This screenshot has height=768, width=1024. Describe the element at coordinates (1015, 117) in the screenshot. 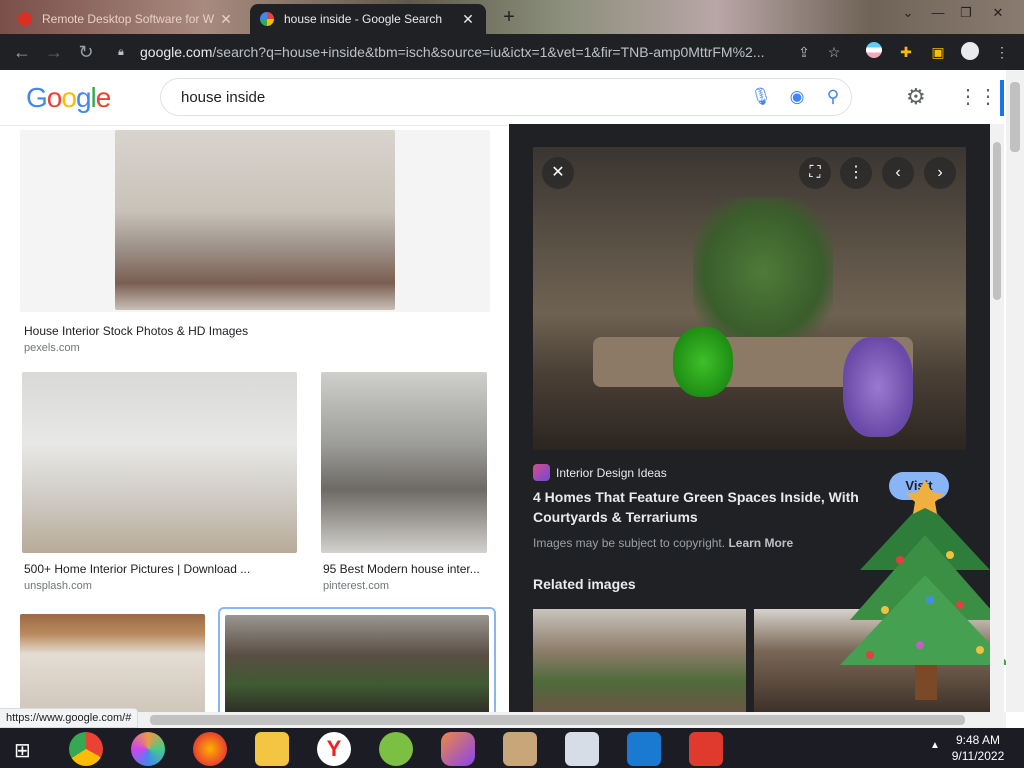

I see `page-scrollbar-thumb` at that location.